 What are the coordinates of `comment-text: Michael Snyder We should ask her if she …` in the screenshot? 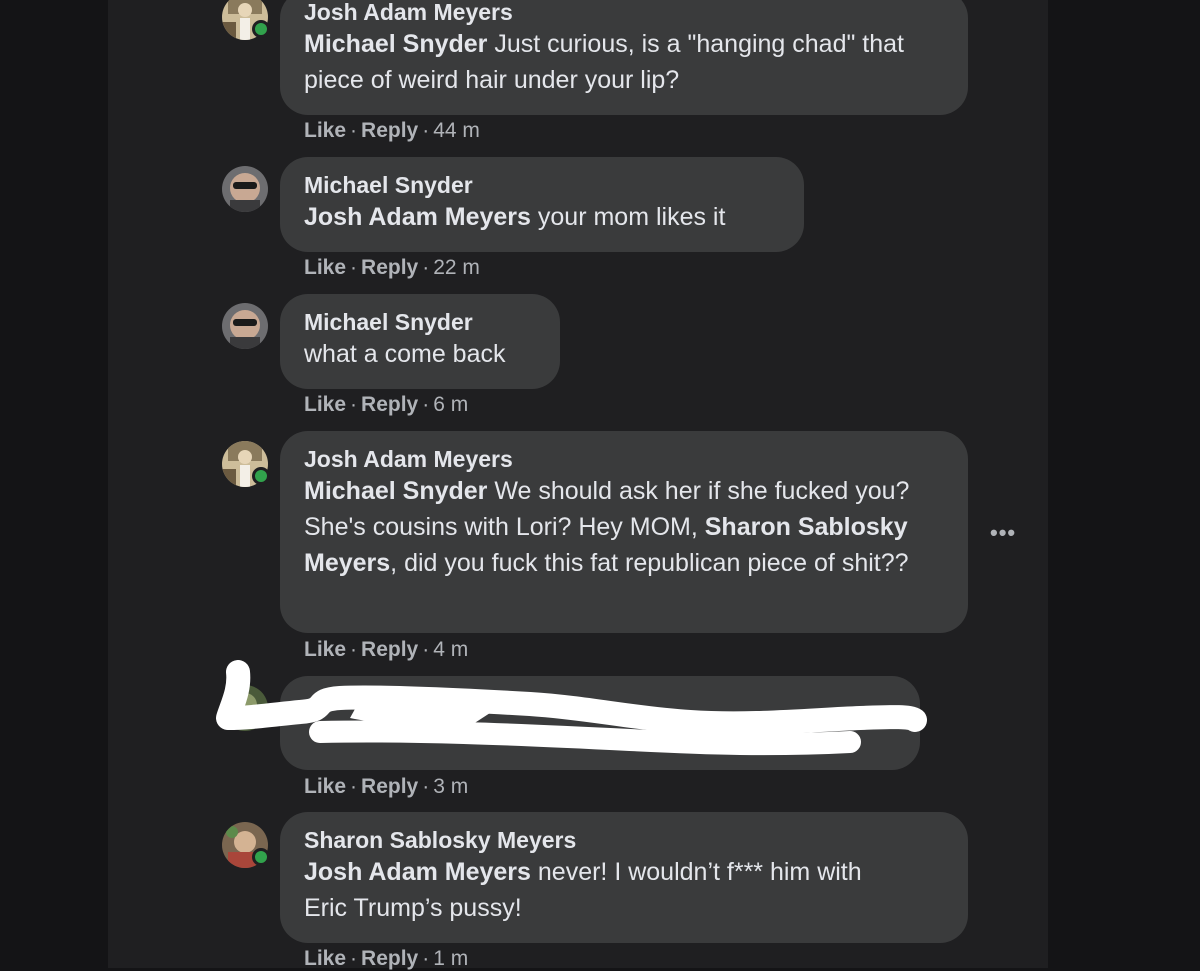 It's located at (624, 527).